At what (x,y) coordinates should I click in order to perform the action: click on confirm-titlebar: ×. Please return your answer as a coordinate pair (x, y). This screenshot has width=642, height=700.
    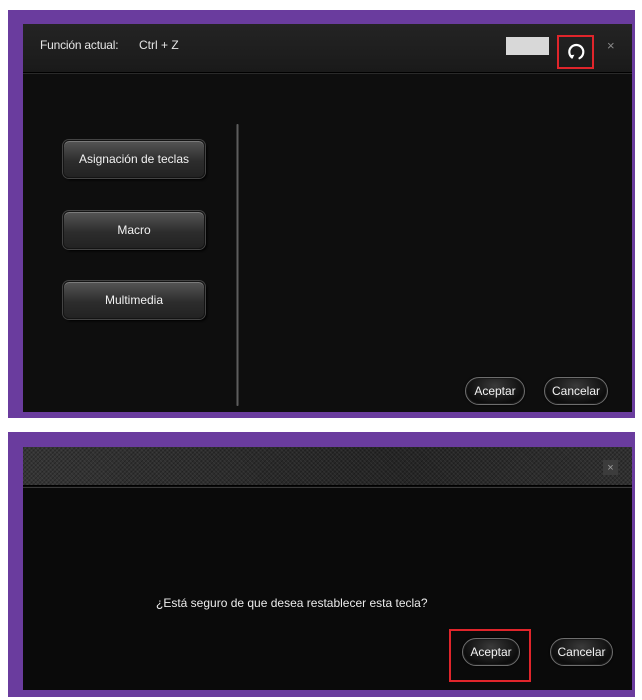
    Looking at the image, I should click on (327, 466).